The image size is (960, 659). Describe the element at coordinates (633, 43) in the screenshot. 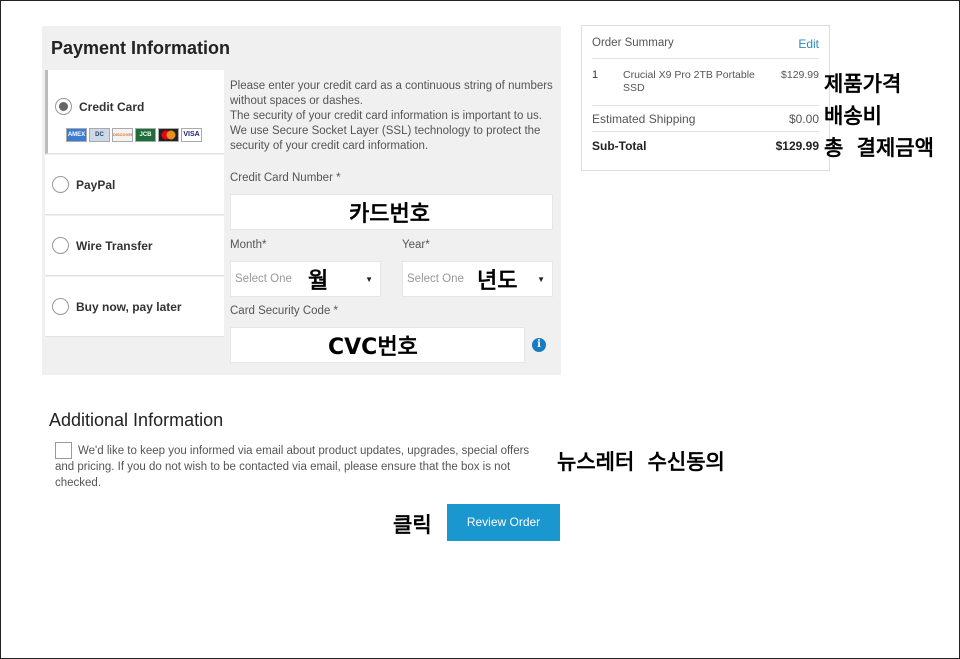

I see `order-summary-title: Order Summary` at that location.